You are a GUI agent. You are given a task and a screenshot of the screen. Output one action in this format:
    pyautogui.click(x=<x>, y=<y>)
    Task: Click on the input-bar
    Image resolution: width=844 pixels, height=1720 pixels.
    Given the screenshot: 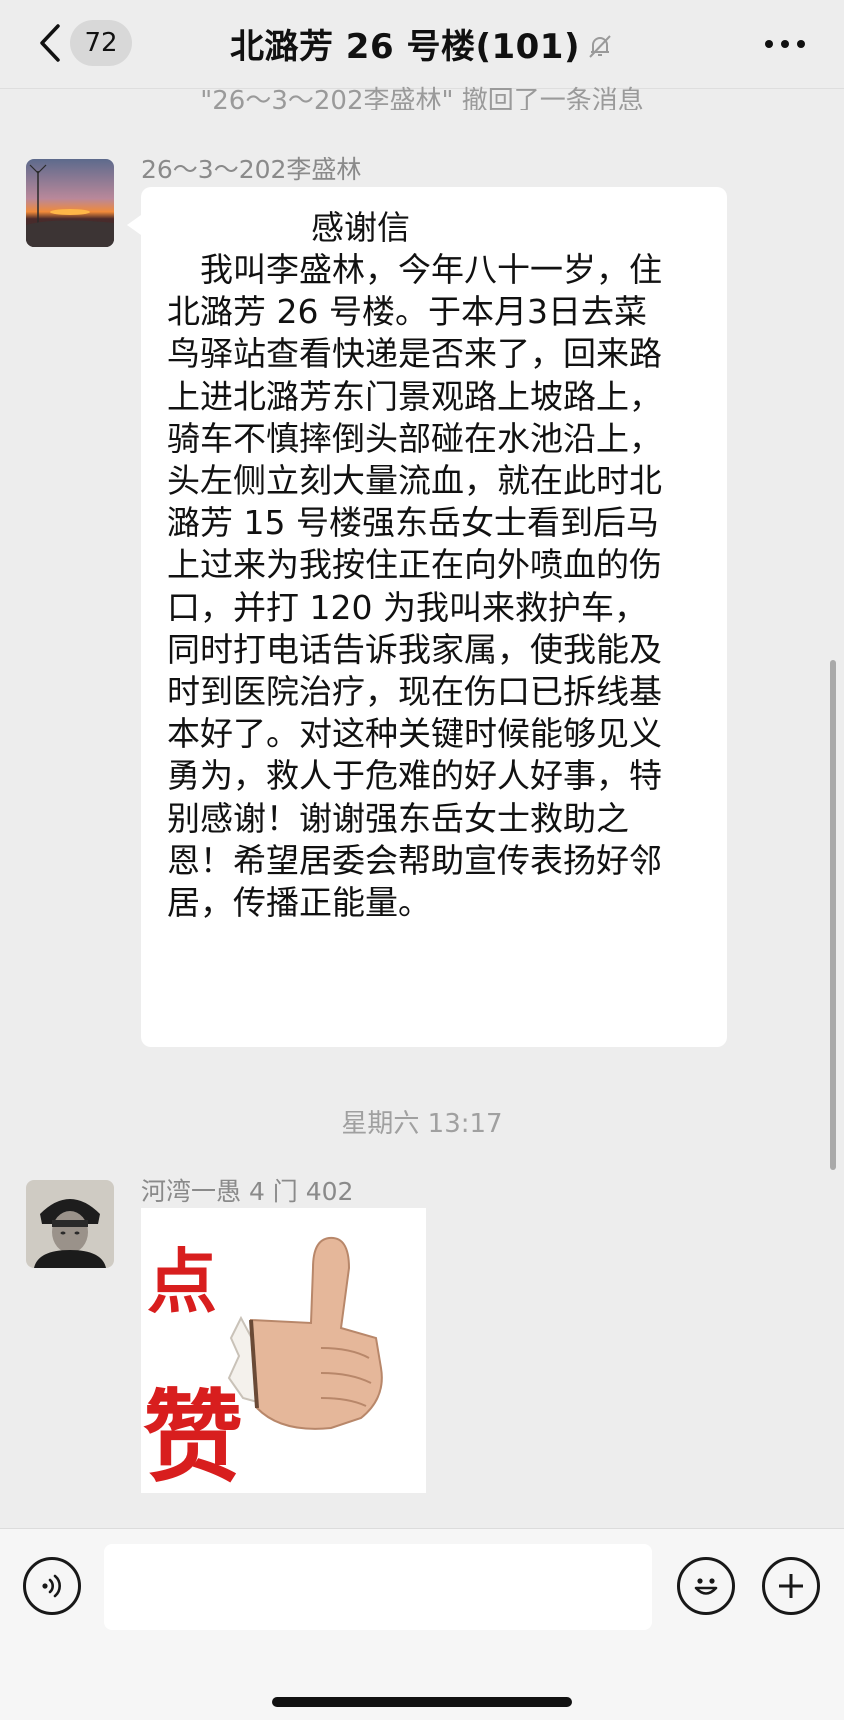 What is the action you would take?
    pyautogui.click(x=422, y=1624)
    